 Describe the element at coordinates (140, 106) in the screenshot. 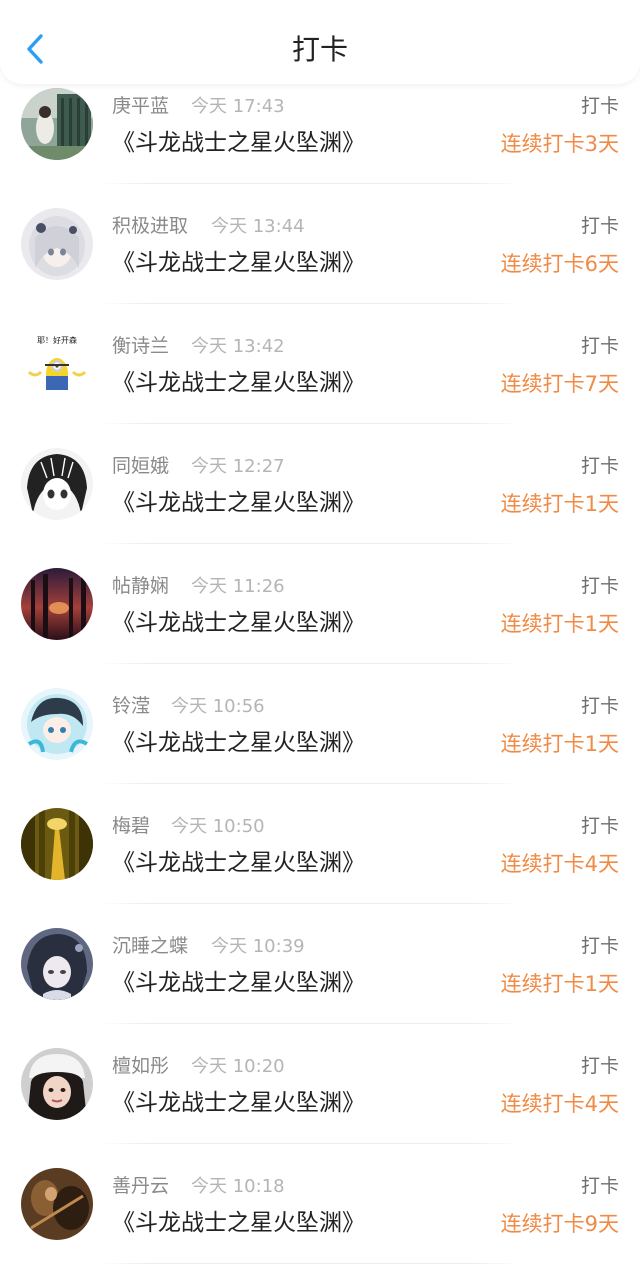

I see `user-name: 庚平蓝` at that location.